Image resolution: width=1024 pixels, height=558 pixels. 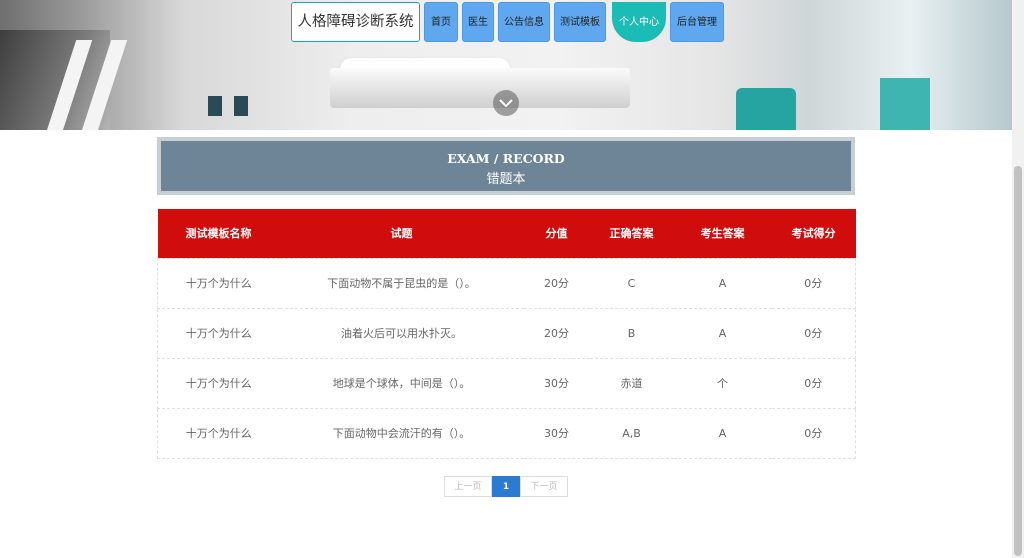 I want to click on table-row: 十万个为什么 地球是个球体，中间是（）。 30分 赤道 个 0分, so click(x=506, y=383).